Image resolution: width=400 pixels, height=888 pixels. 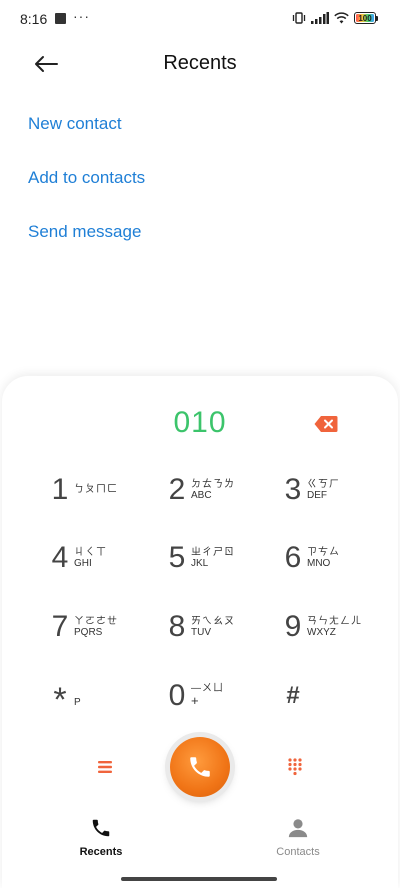 I want to click on battery-level: 100, so click(x=365, y=18).